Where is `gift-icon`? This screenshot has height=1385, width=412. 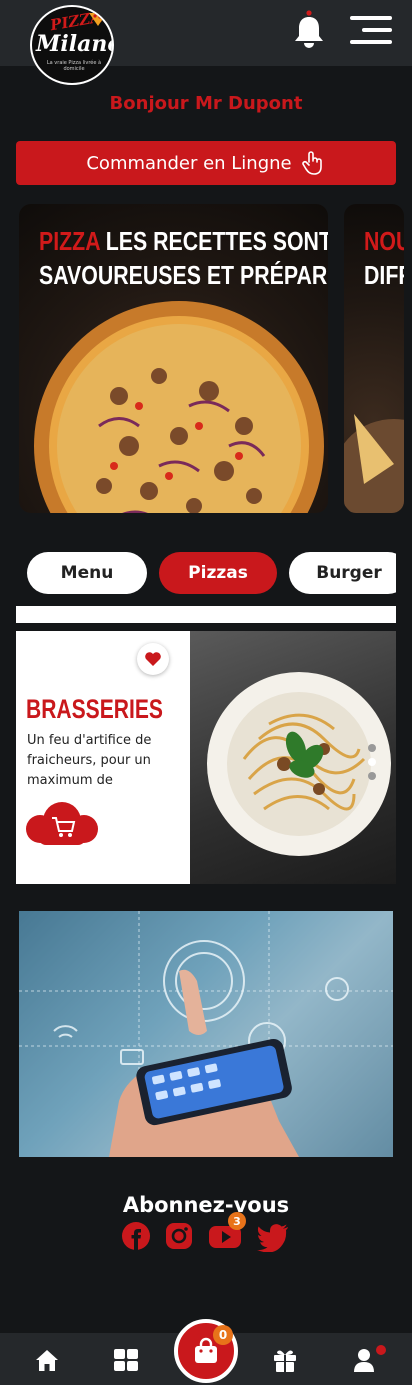 gift-icon is located at coordinates (285, 1360).